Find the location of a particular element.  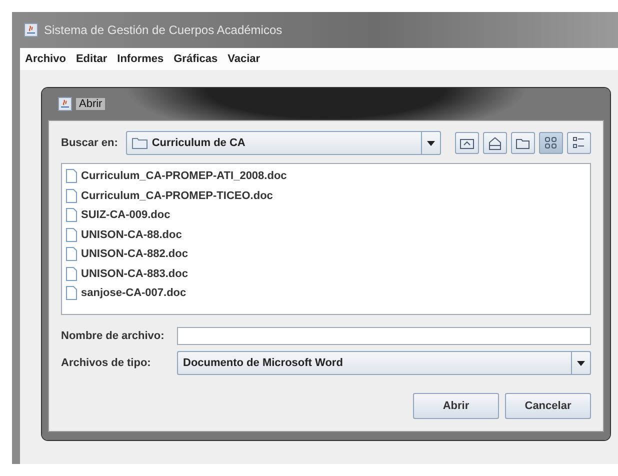

window-title: Sistema de Gestión de Cuerpos Académicos is located at coordinates (163, 30).